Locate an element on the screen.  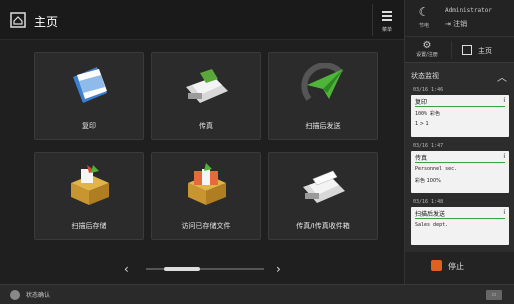
tile-scan-store: 扫描后存储 is located at coordinates (89, 196).